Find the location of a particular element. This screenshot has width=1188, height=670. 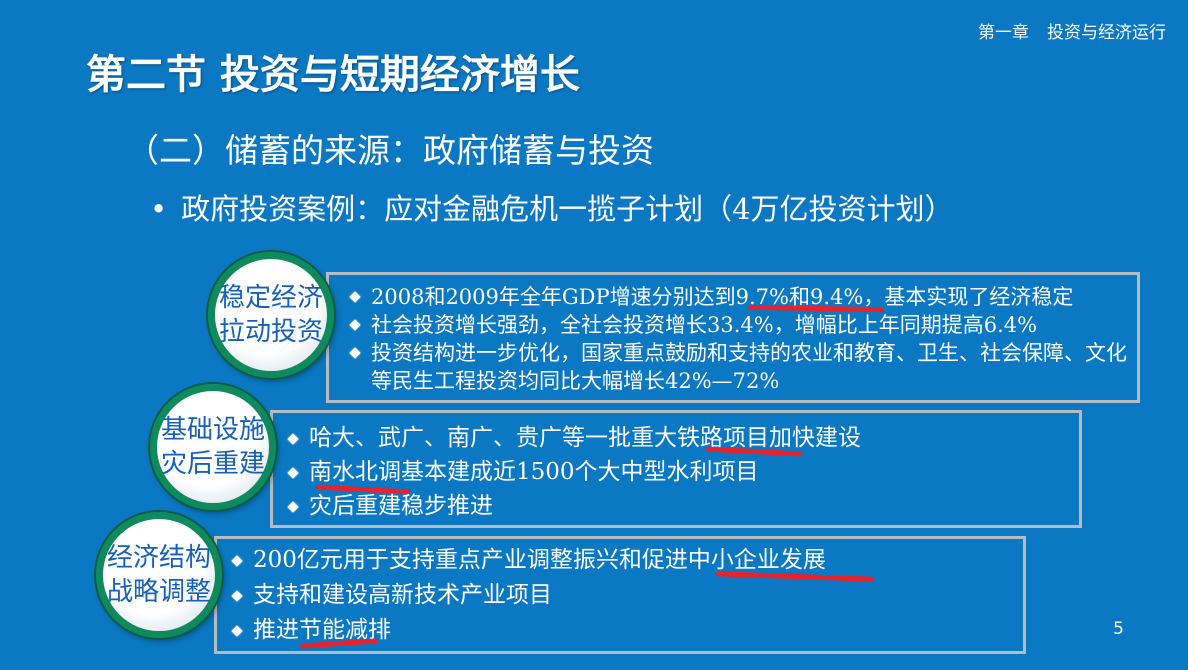

list-item: 社会投资增长强劲，全社会投资增长33.4%，增幅比上年同期提高6.4% is located at coordinates (738, 325).